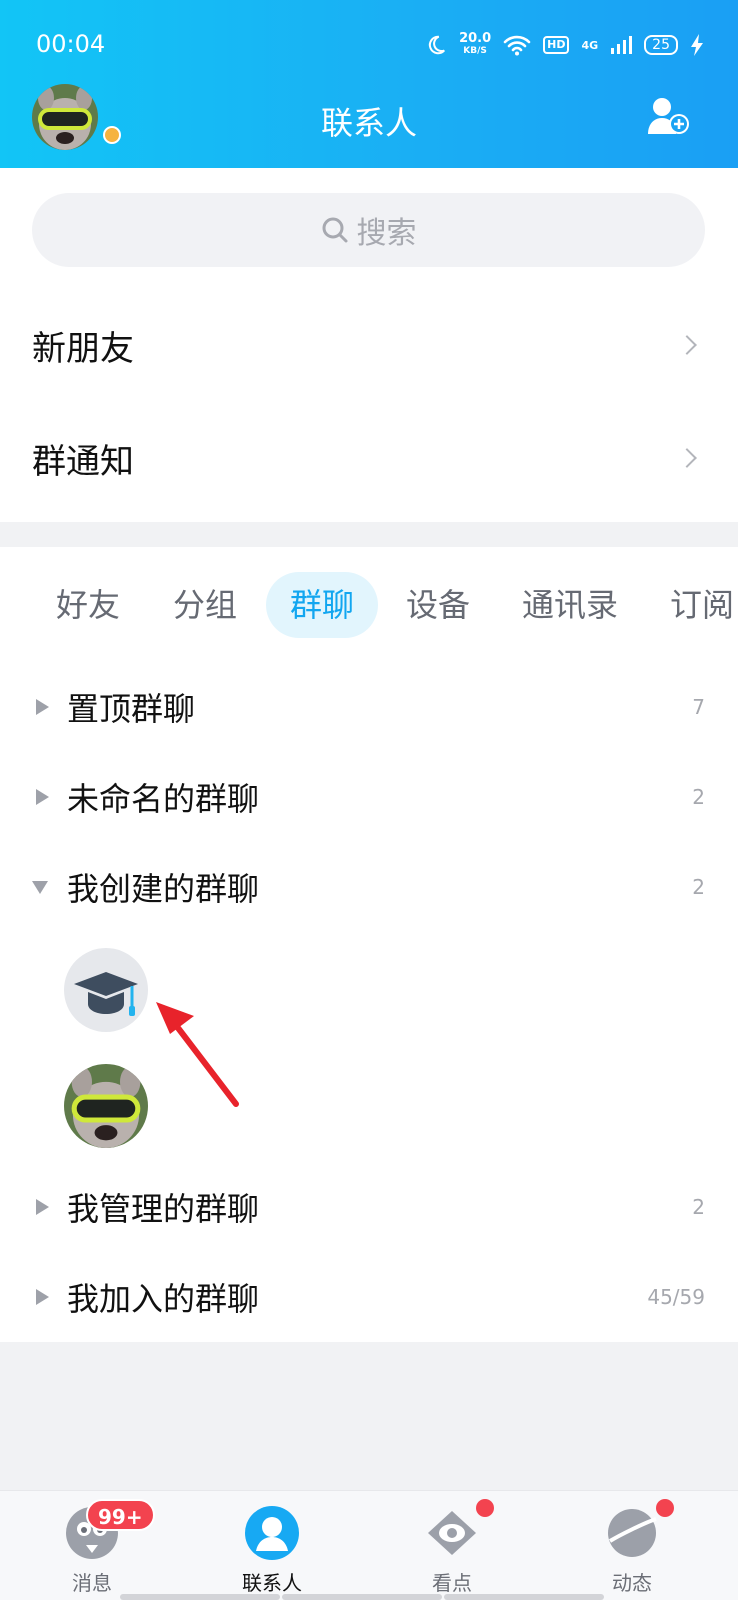 The width and height of the screenshot is (738, 1600). Describe the element at coordinates (83, 348) in the screenshot. I see `new-friends-label: 新朋友` at that location.